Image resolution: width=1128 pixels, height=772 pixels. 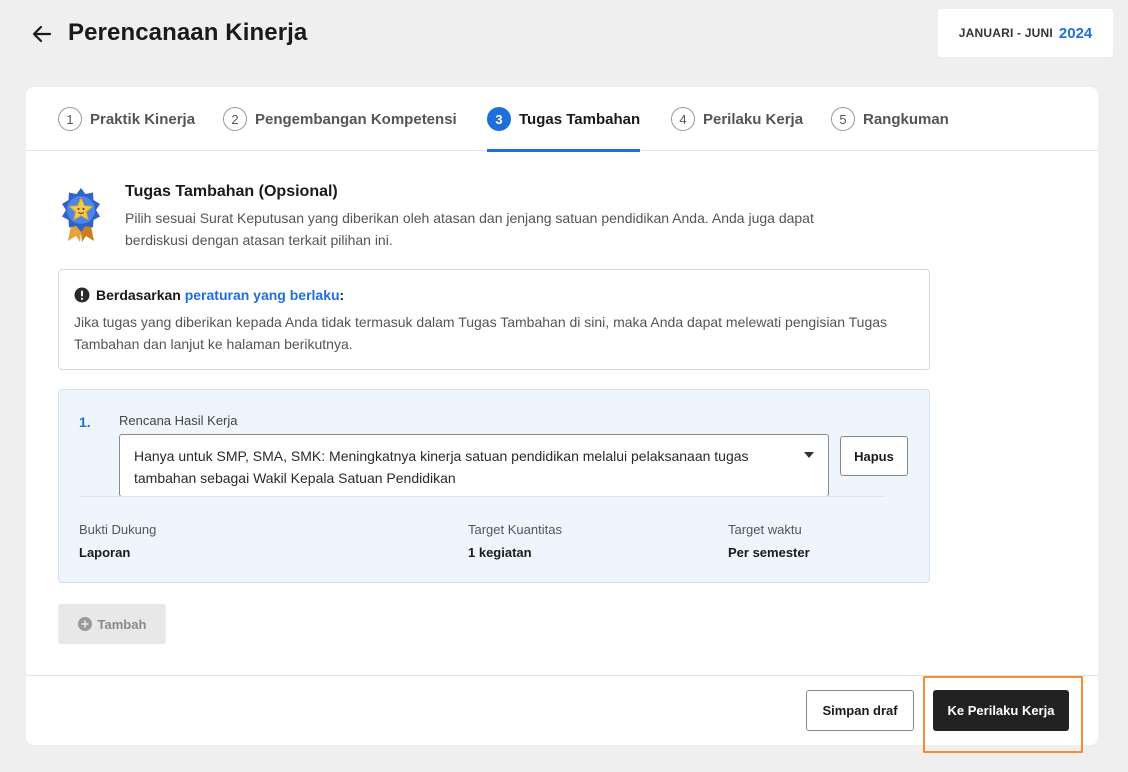 What do you see at coordinates (683, 119) in the screenshot?
I see `tab-number: 4` at bounding box center [683, 119].